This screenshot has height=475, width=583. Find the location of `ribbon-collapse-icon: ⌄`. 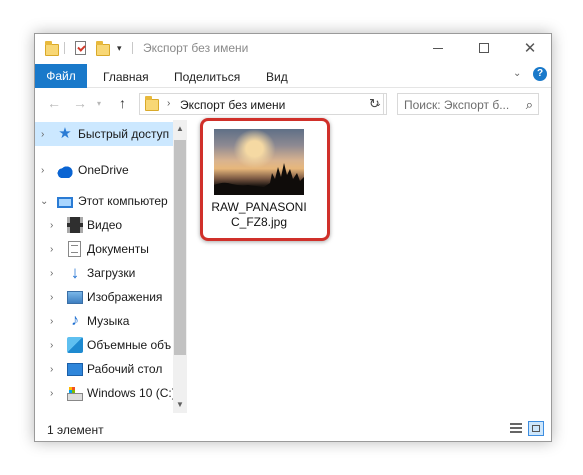

ribbon-collapse-icon: ⌄ is located at coordinates (517, 73).